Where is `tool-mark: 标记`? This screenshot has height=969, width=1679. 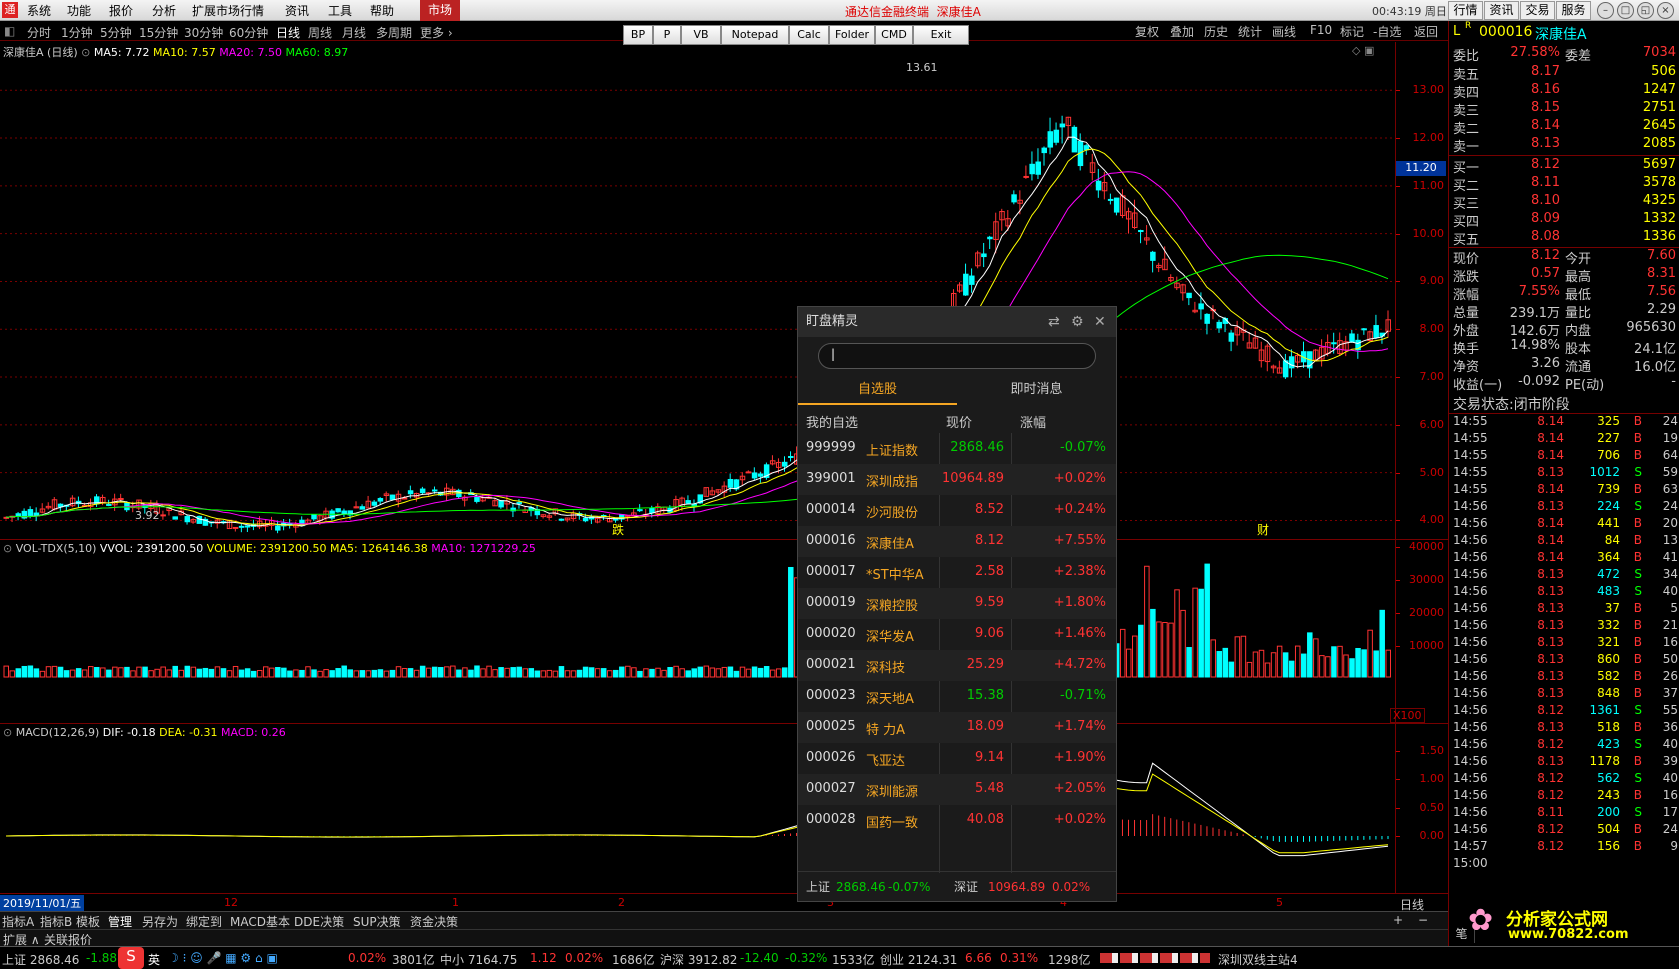
tool-mark: 标记 is located at coordinates (1352, 31).